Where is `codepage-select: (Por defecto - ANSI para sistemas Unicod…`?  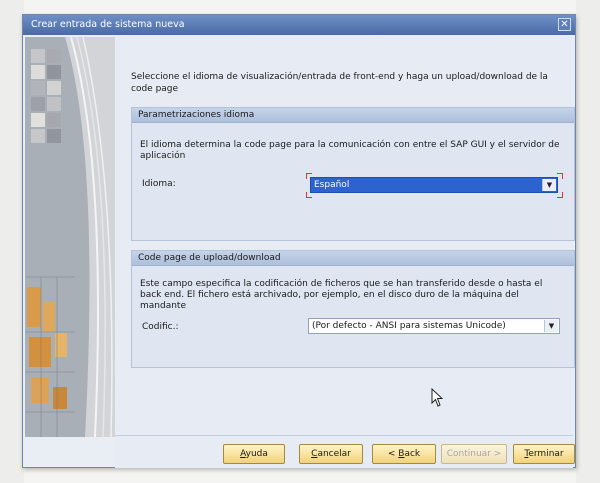
codepage-select: (Por defecto - ANSI para sistemas Unicod… is located at coordinates (434, 326).